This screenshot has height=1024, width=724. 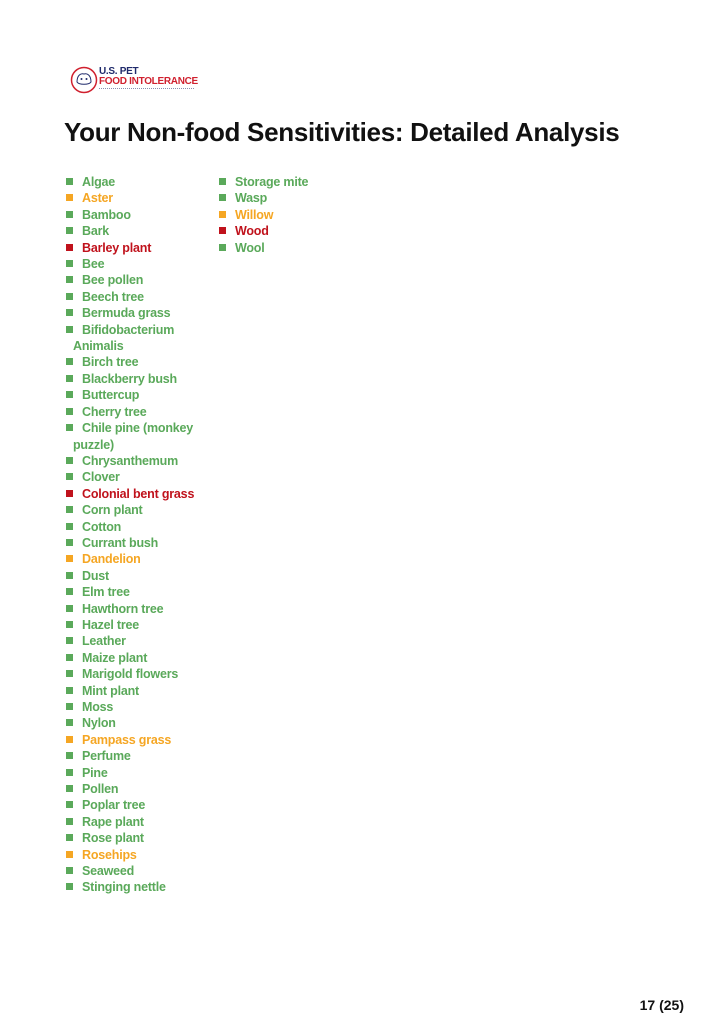 I want to click on list-item: Seaweed, so click(x=135, y=871).